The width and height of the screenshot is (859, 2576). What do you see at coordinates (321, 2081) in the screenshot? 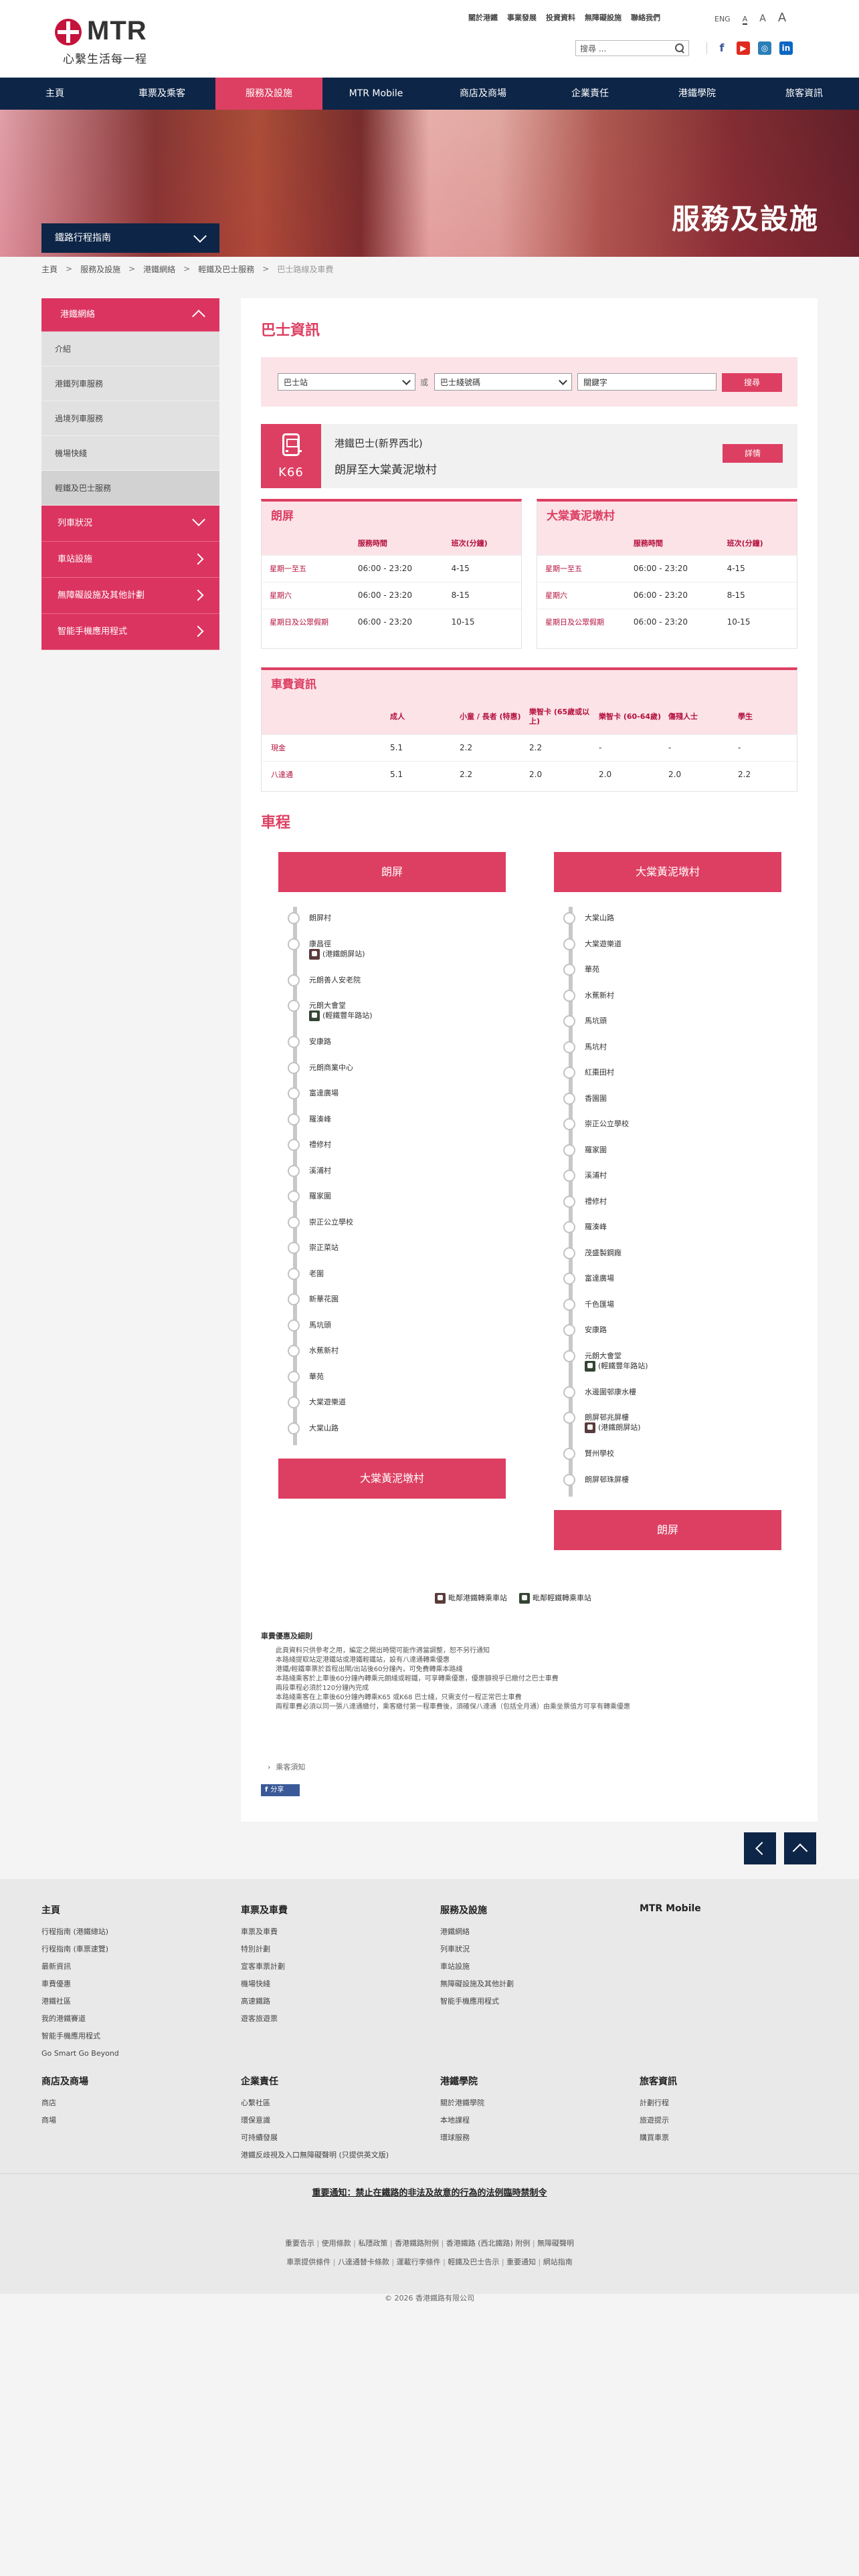
I see `footer-column-title: 企業責任` at bounding box center [321, 2081].